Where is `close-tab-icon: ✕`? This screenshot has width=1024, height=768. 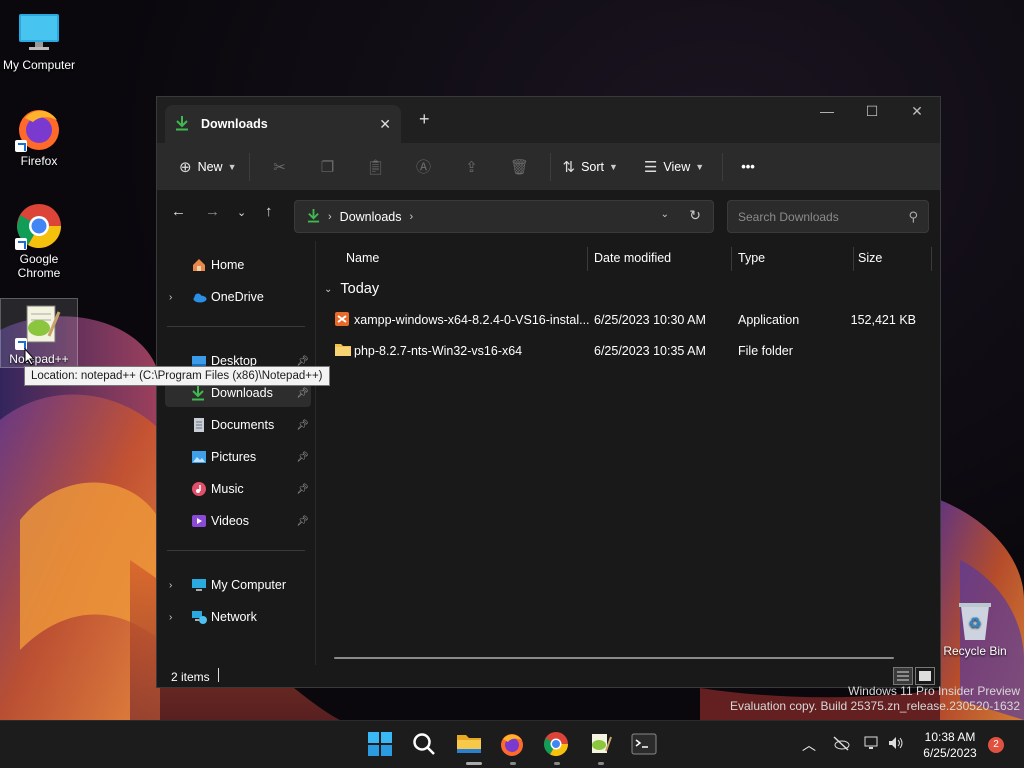
close-tab-icon: ✕ is located at coordinates (385, 124).